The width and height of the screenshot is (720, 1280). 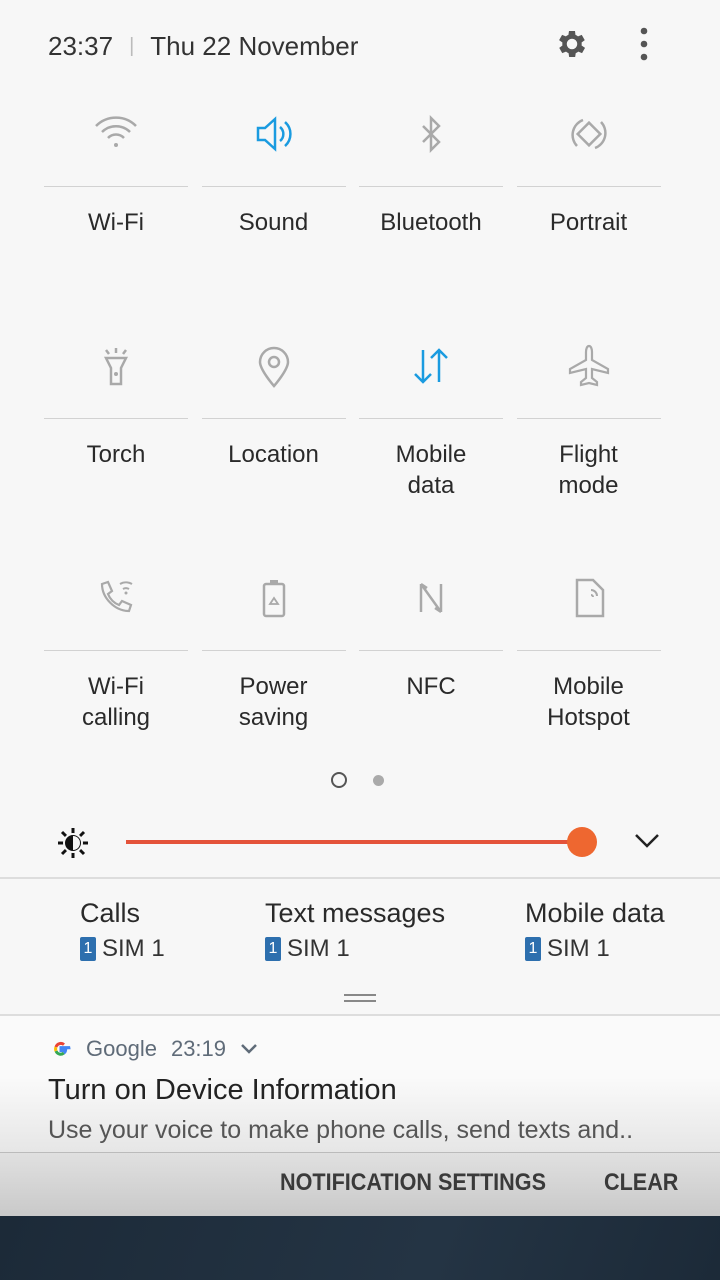 I want to click on brightness-slider-handle, so click(x=582, y=842).